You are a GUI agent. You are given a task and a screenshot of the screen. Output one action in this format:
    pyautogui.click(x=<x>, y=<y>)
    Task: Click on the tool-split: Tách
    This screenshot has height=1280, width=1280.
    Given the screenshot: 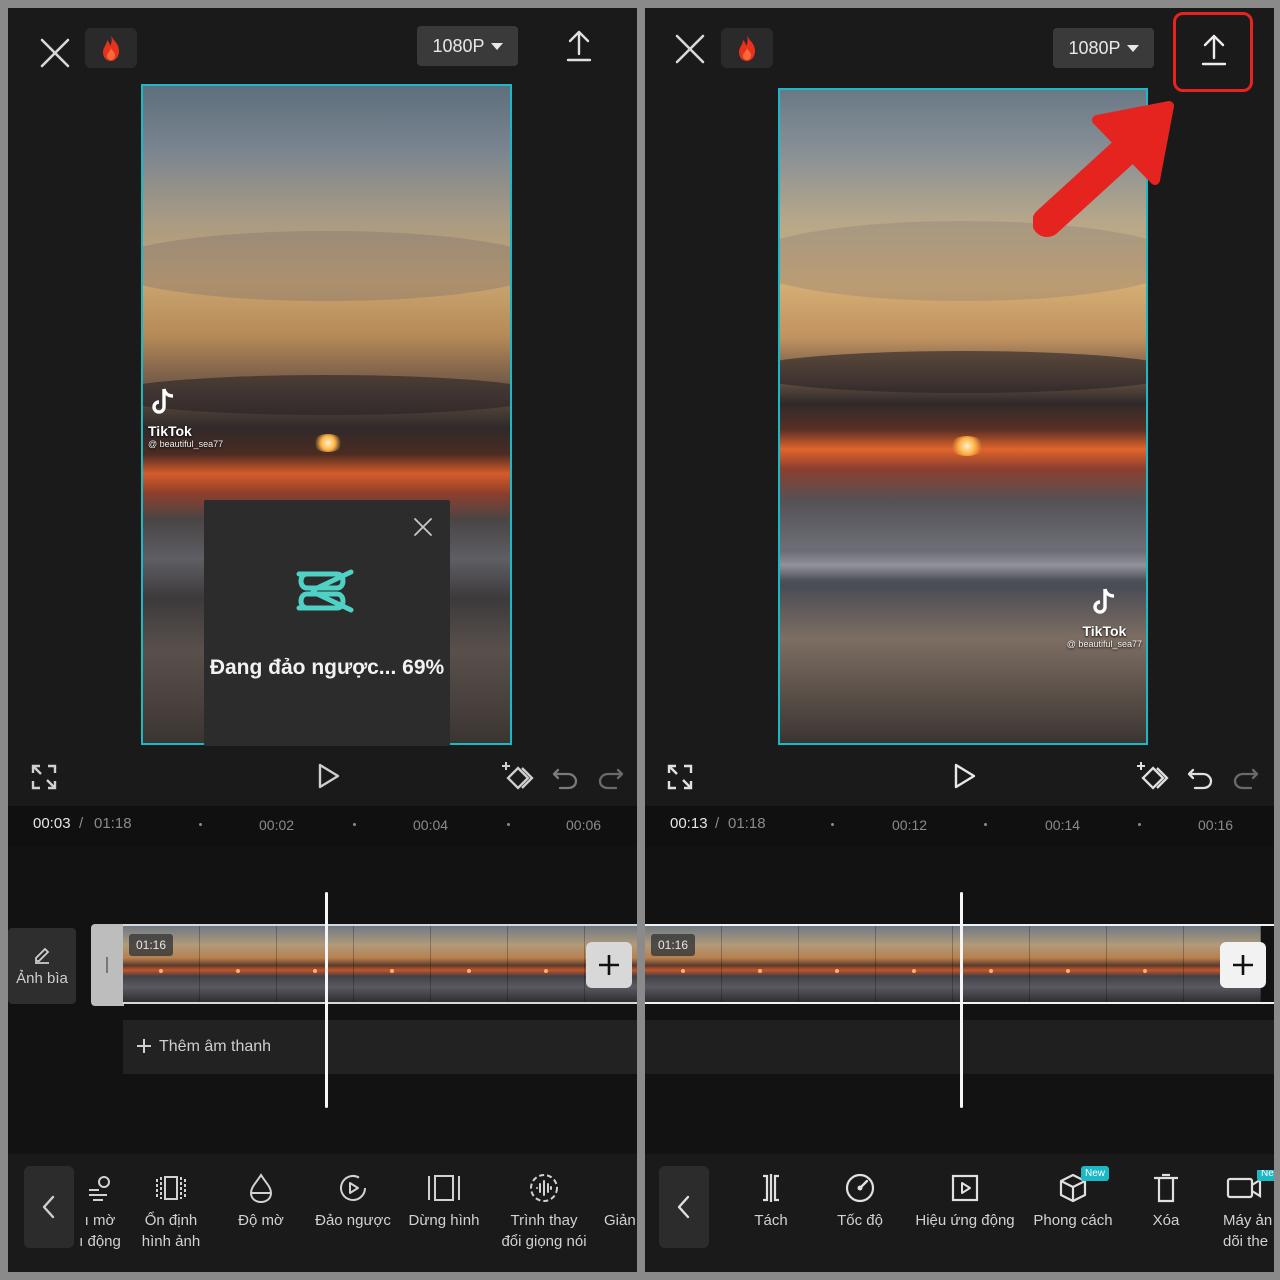 What is the action you would take?
    pyautogui.click(x=771, y=1200)
    